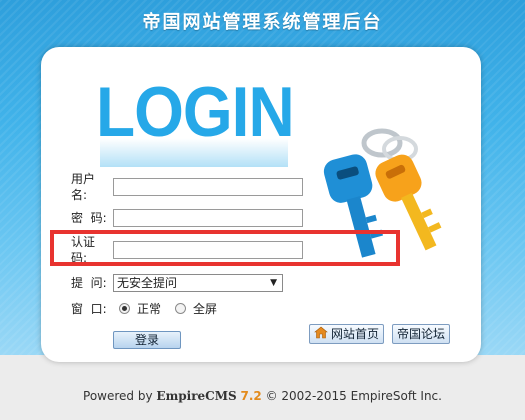  I want to click on forum-button: 帝国论坛, so click(421, 334).